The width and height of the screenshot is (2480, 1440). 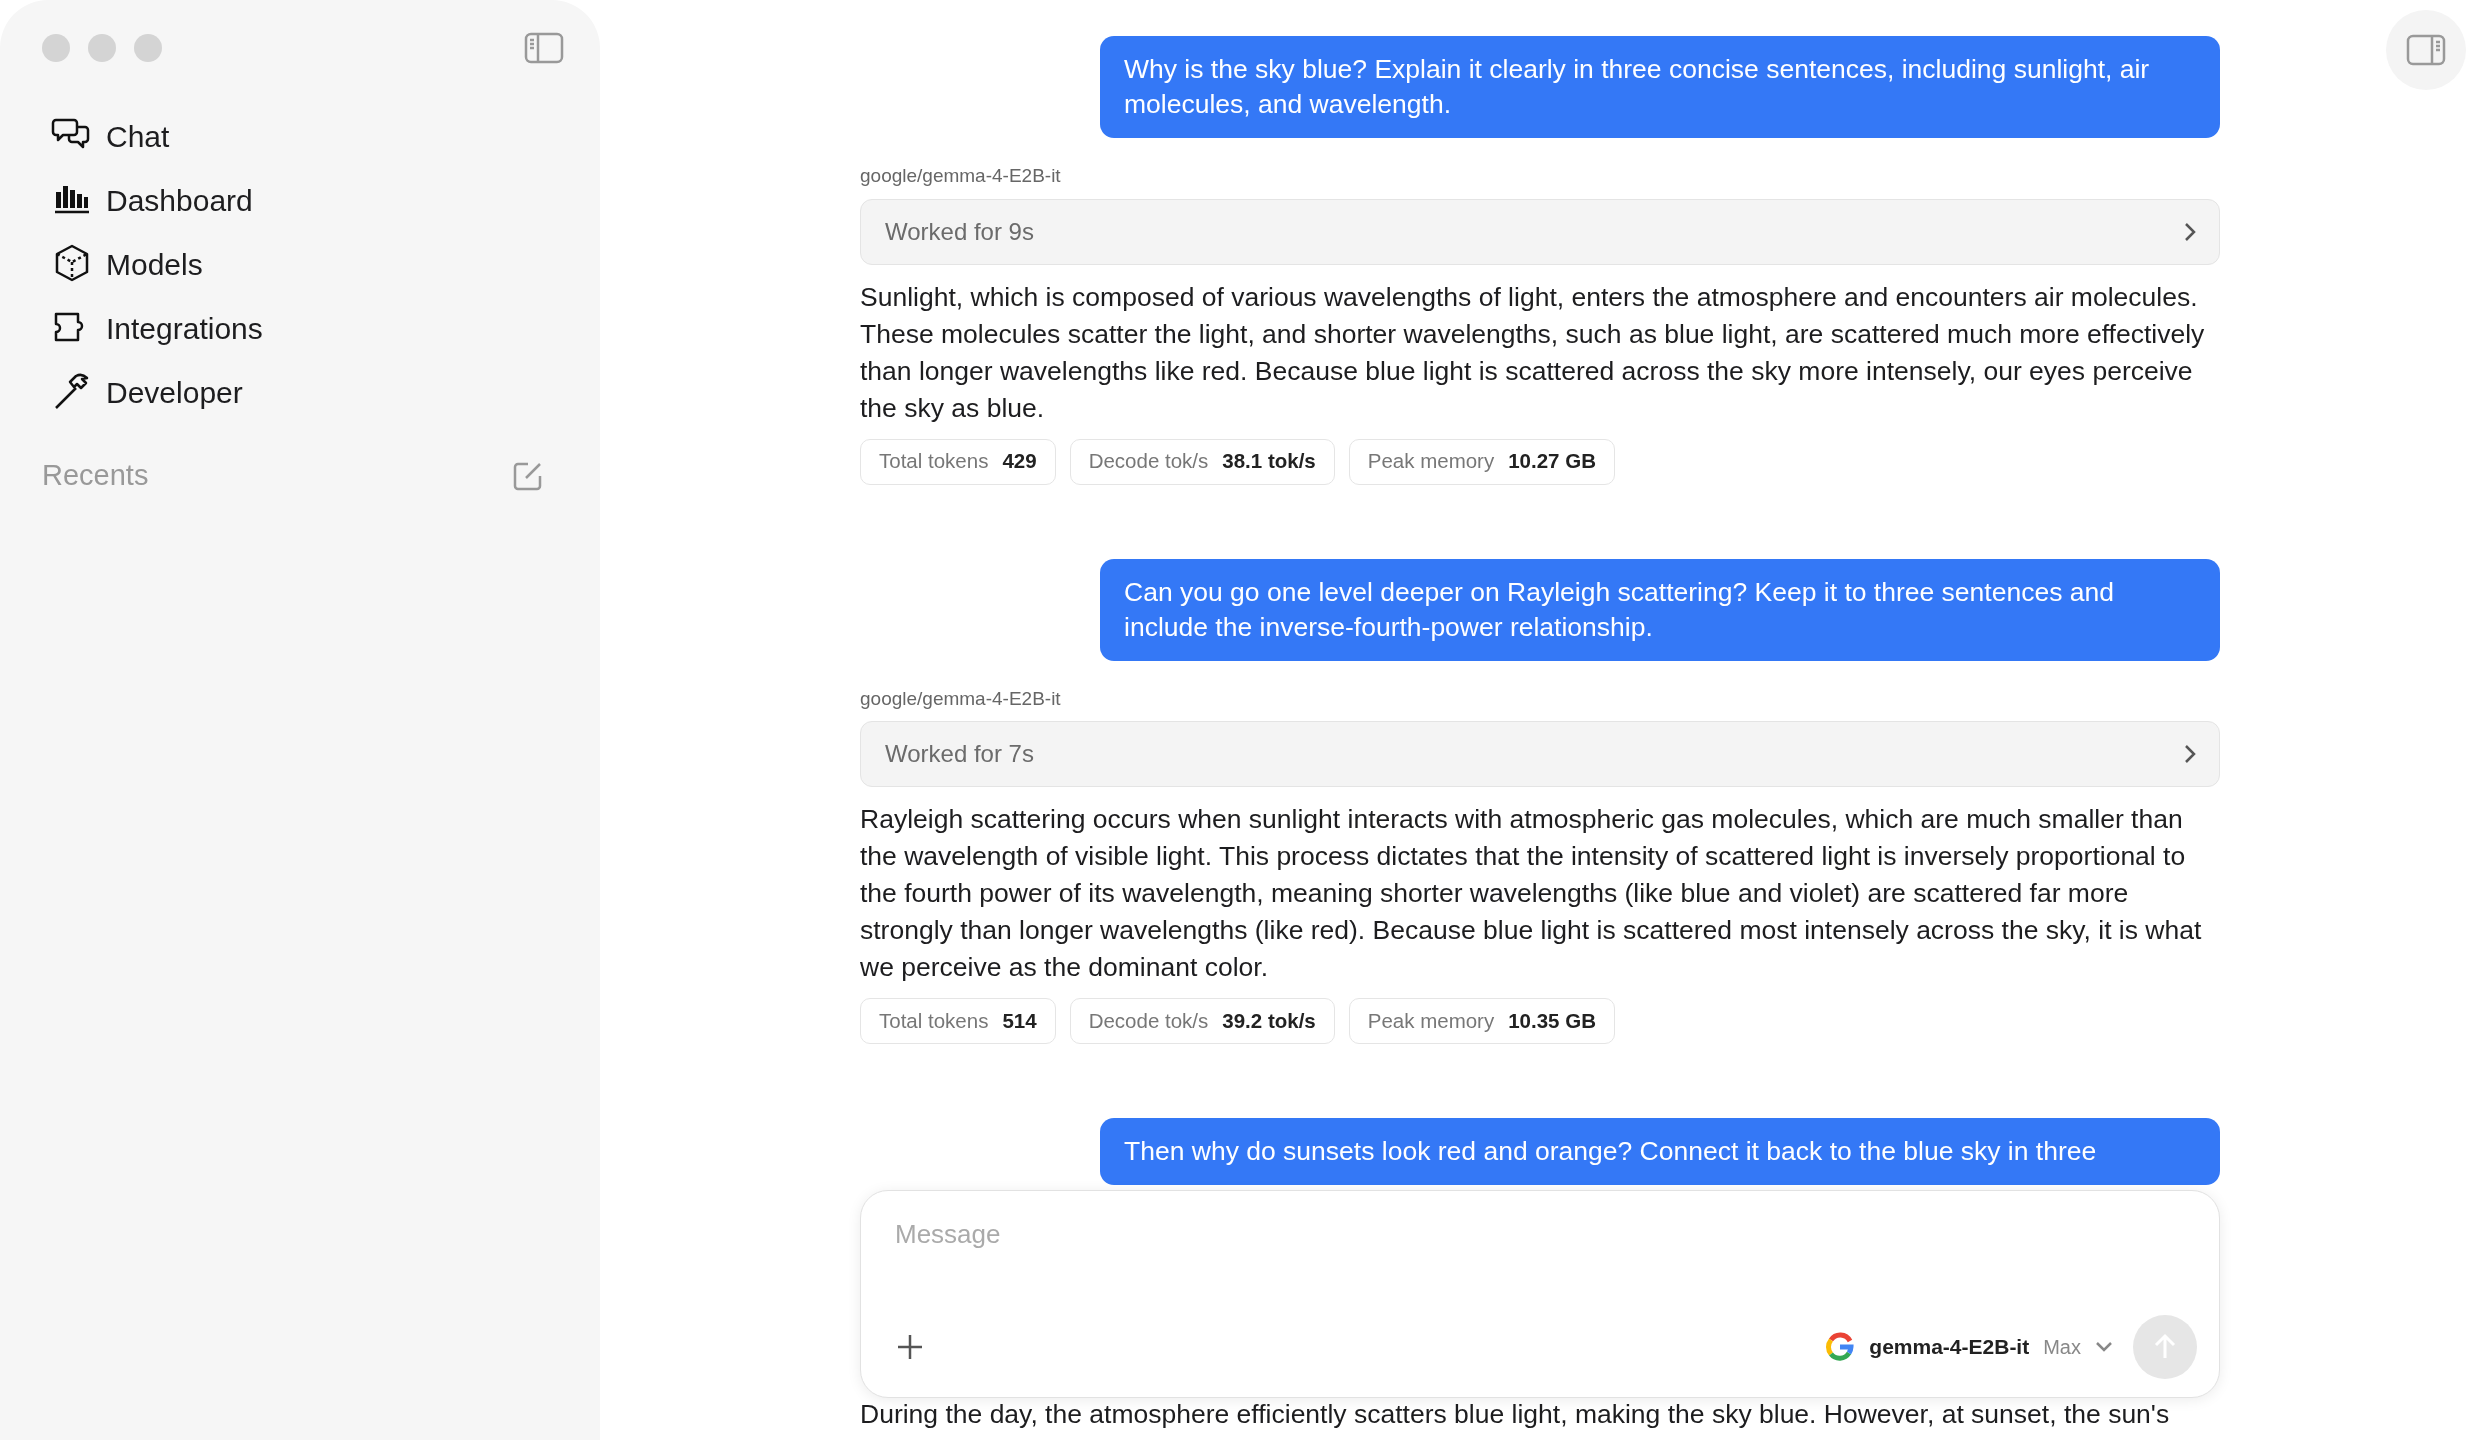 What do you see at coordinates (1660, 1151) in the screenshot?
I see `user-message: Then why do sunsets look red and orange? Connect it back to the blue sky in three` at bounding box center [1660, 1151].